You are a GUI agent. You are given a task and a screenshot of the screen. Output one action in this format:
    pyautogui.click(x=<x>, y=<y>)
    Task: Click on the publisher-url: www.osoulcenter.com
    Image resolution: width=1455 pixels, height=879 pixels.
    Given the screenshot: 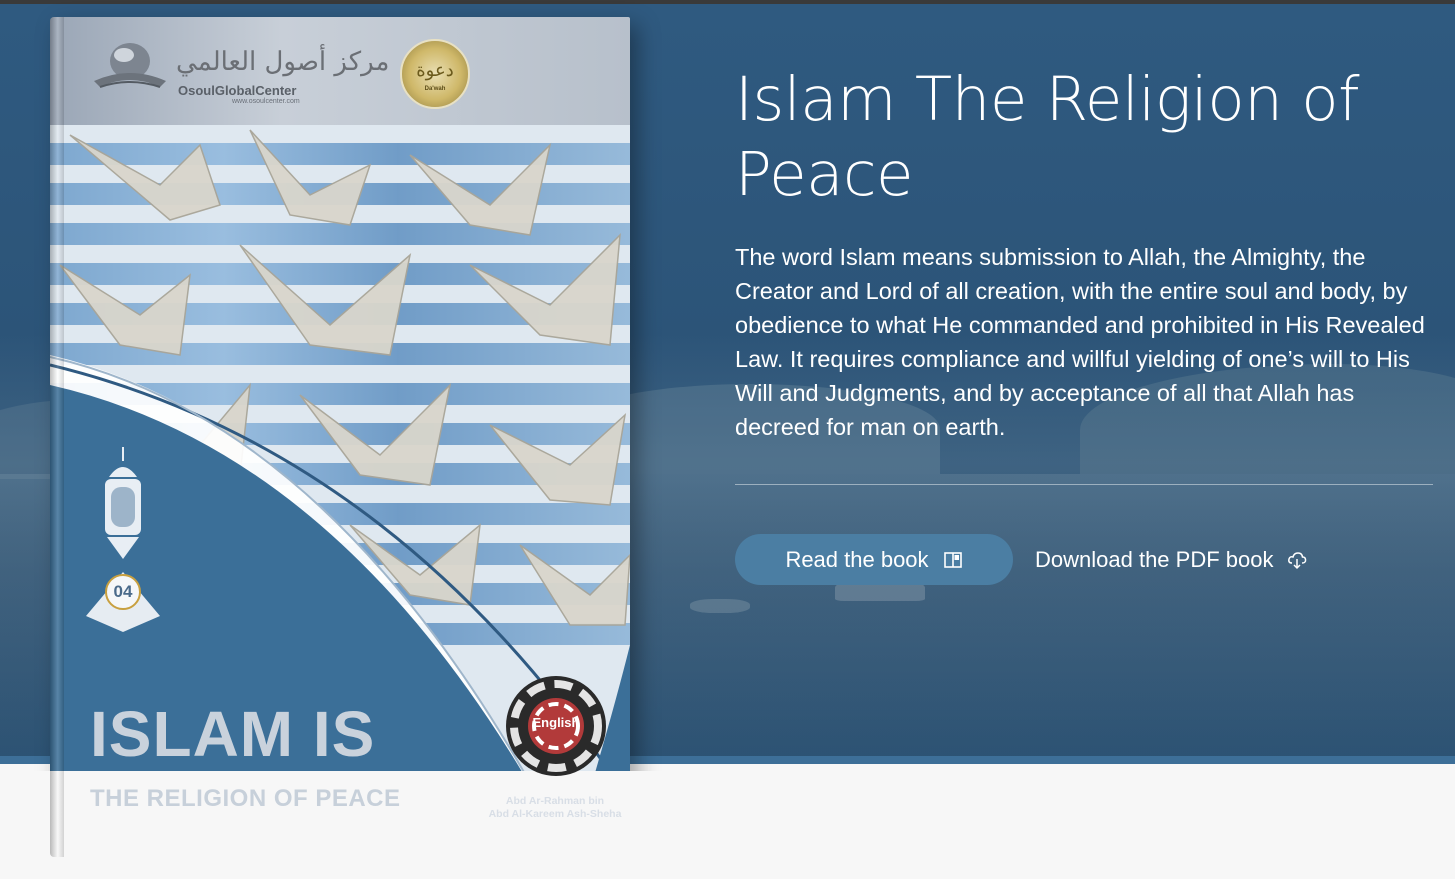 What is the action you would take?
    pyautogui.click(x=266, y=101)
    